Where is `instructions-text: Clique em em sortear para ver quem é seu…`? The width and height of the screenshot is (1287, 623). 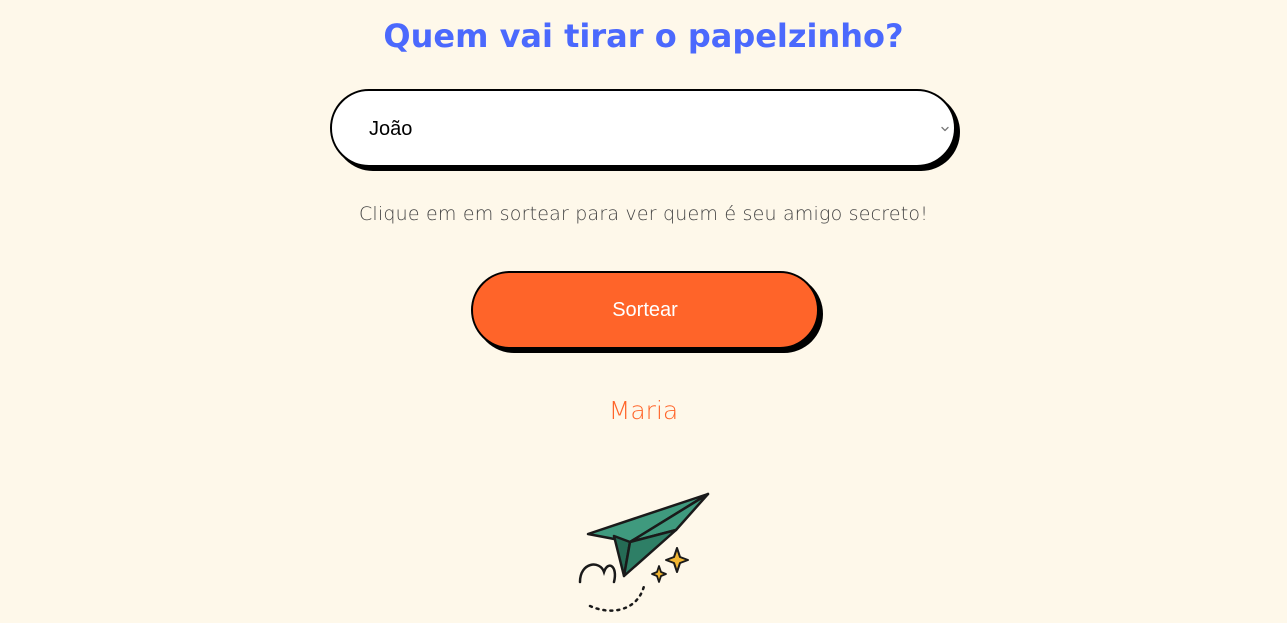
instructions-text: Clique em em sortear para ver quem é seu… is located at coordinates (643, 214).